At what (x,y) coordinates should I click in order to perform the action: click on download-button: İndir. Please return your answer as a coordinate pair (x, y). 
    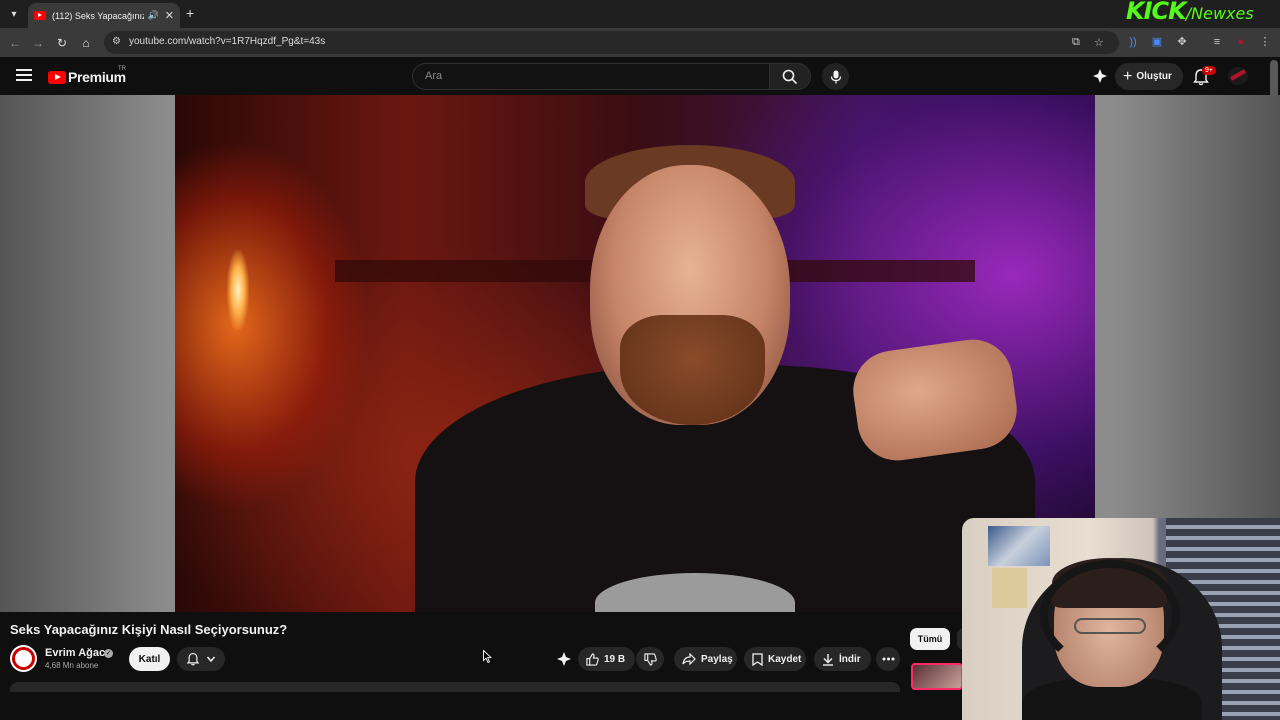
    Looking at the image, I should click on (842, 659).